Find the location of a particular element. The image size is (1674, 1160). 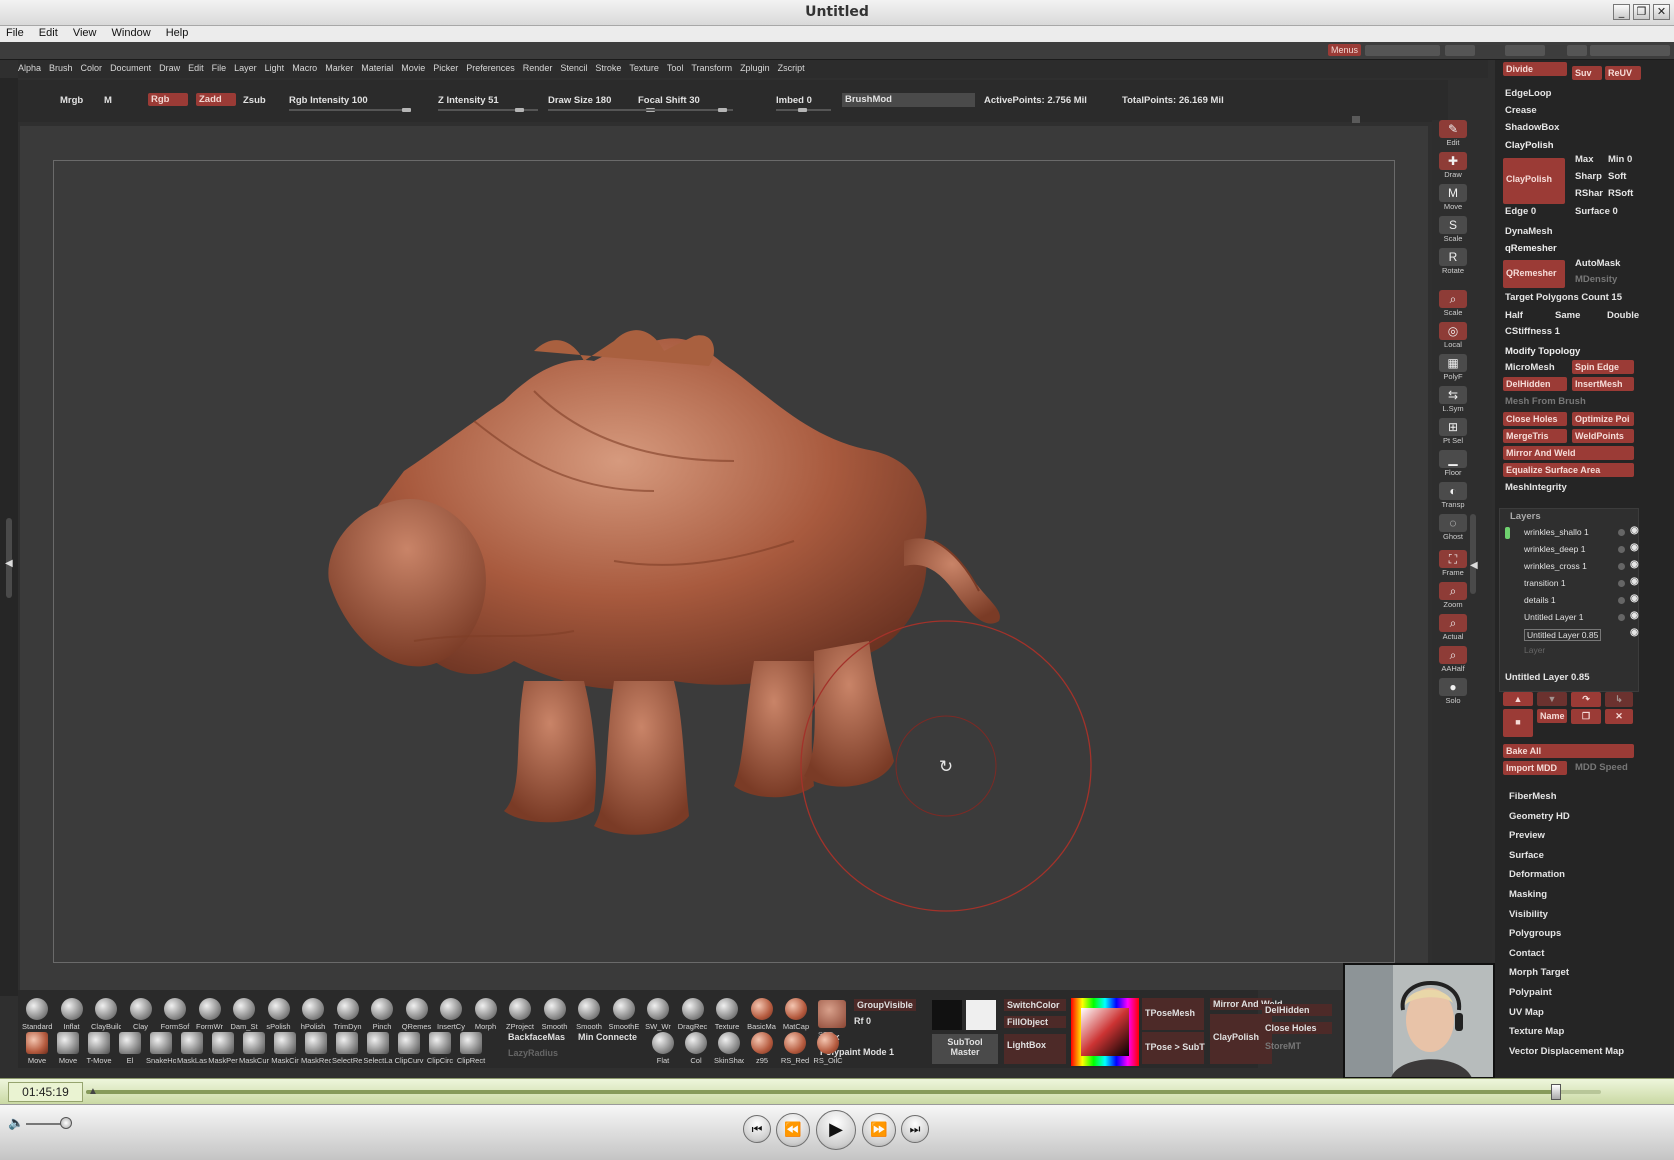

shelf-floor-button: ▁ Floor is located at coordinates (1453, 465).